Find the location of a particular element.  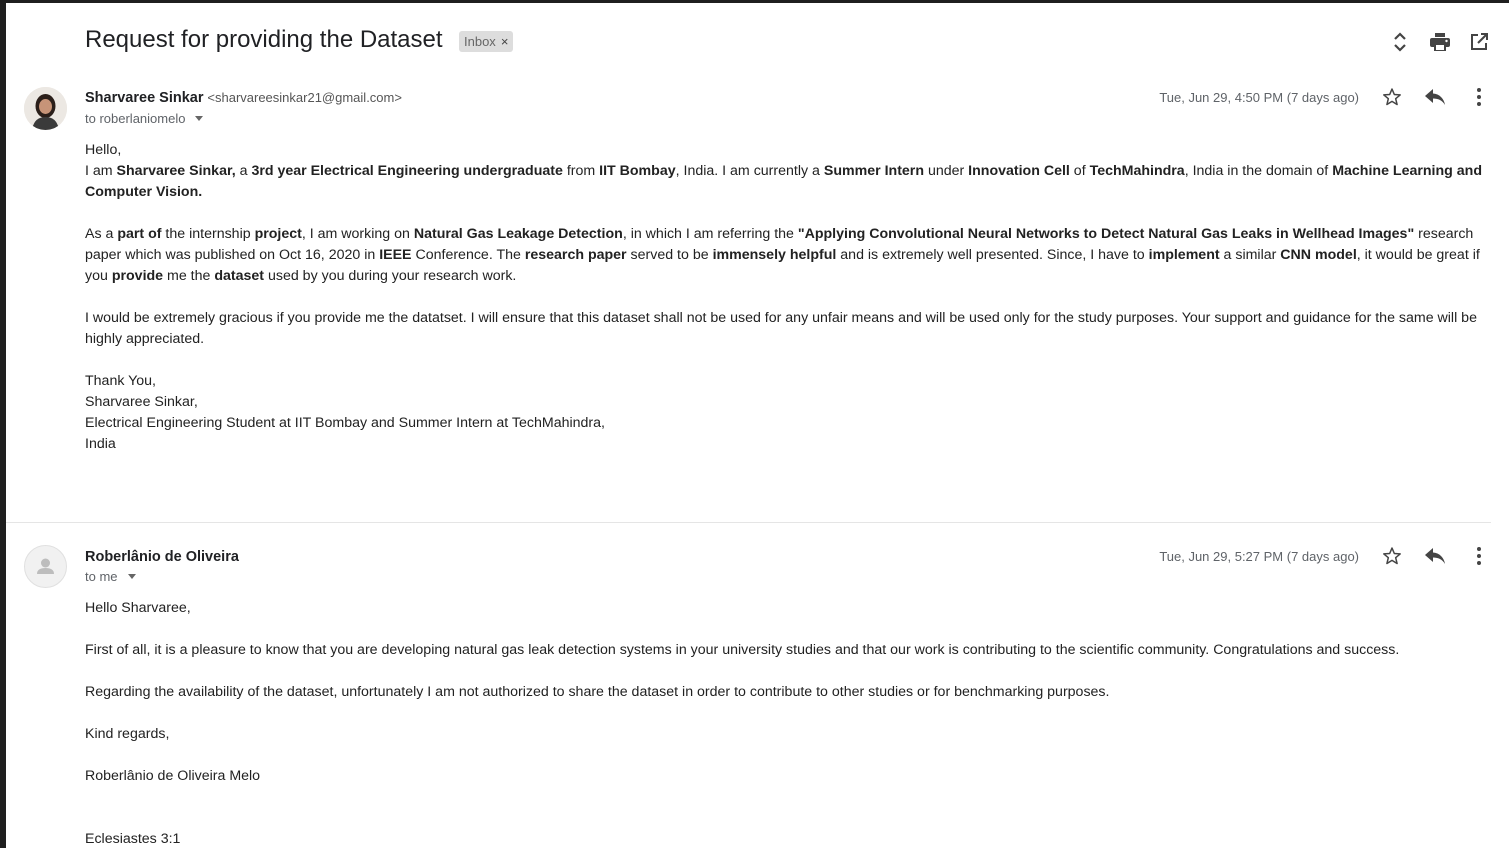

bold-text: IEEE is located at coordinates (395, 255).